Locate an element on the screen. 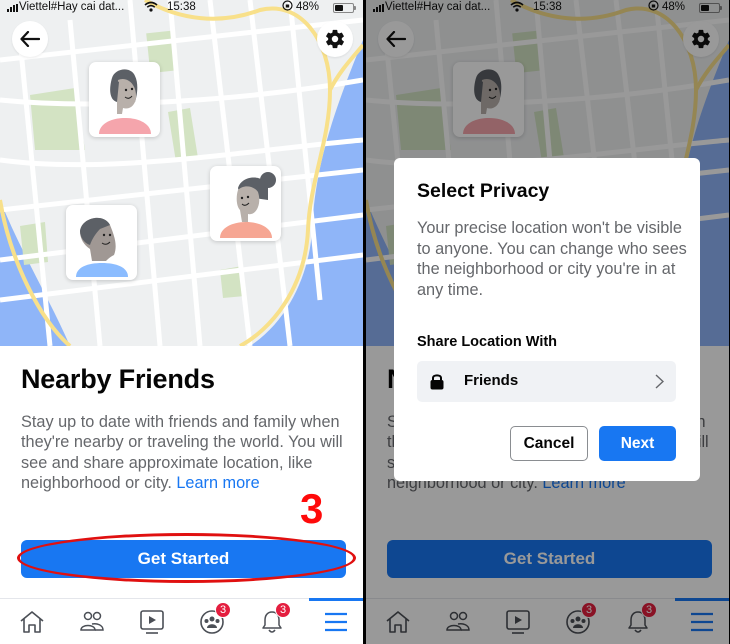  tab-groups: 3 is located at coordinates (212, 621).